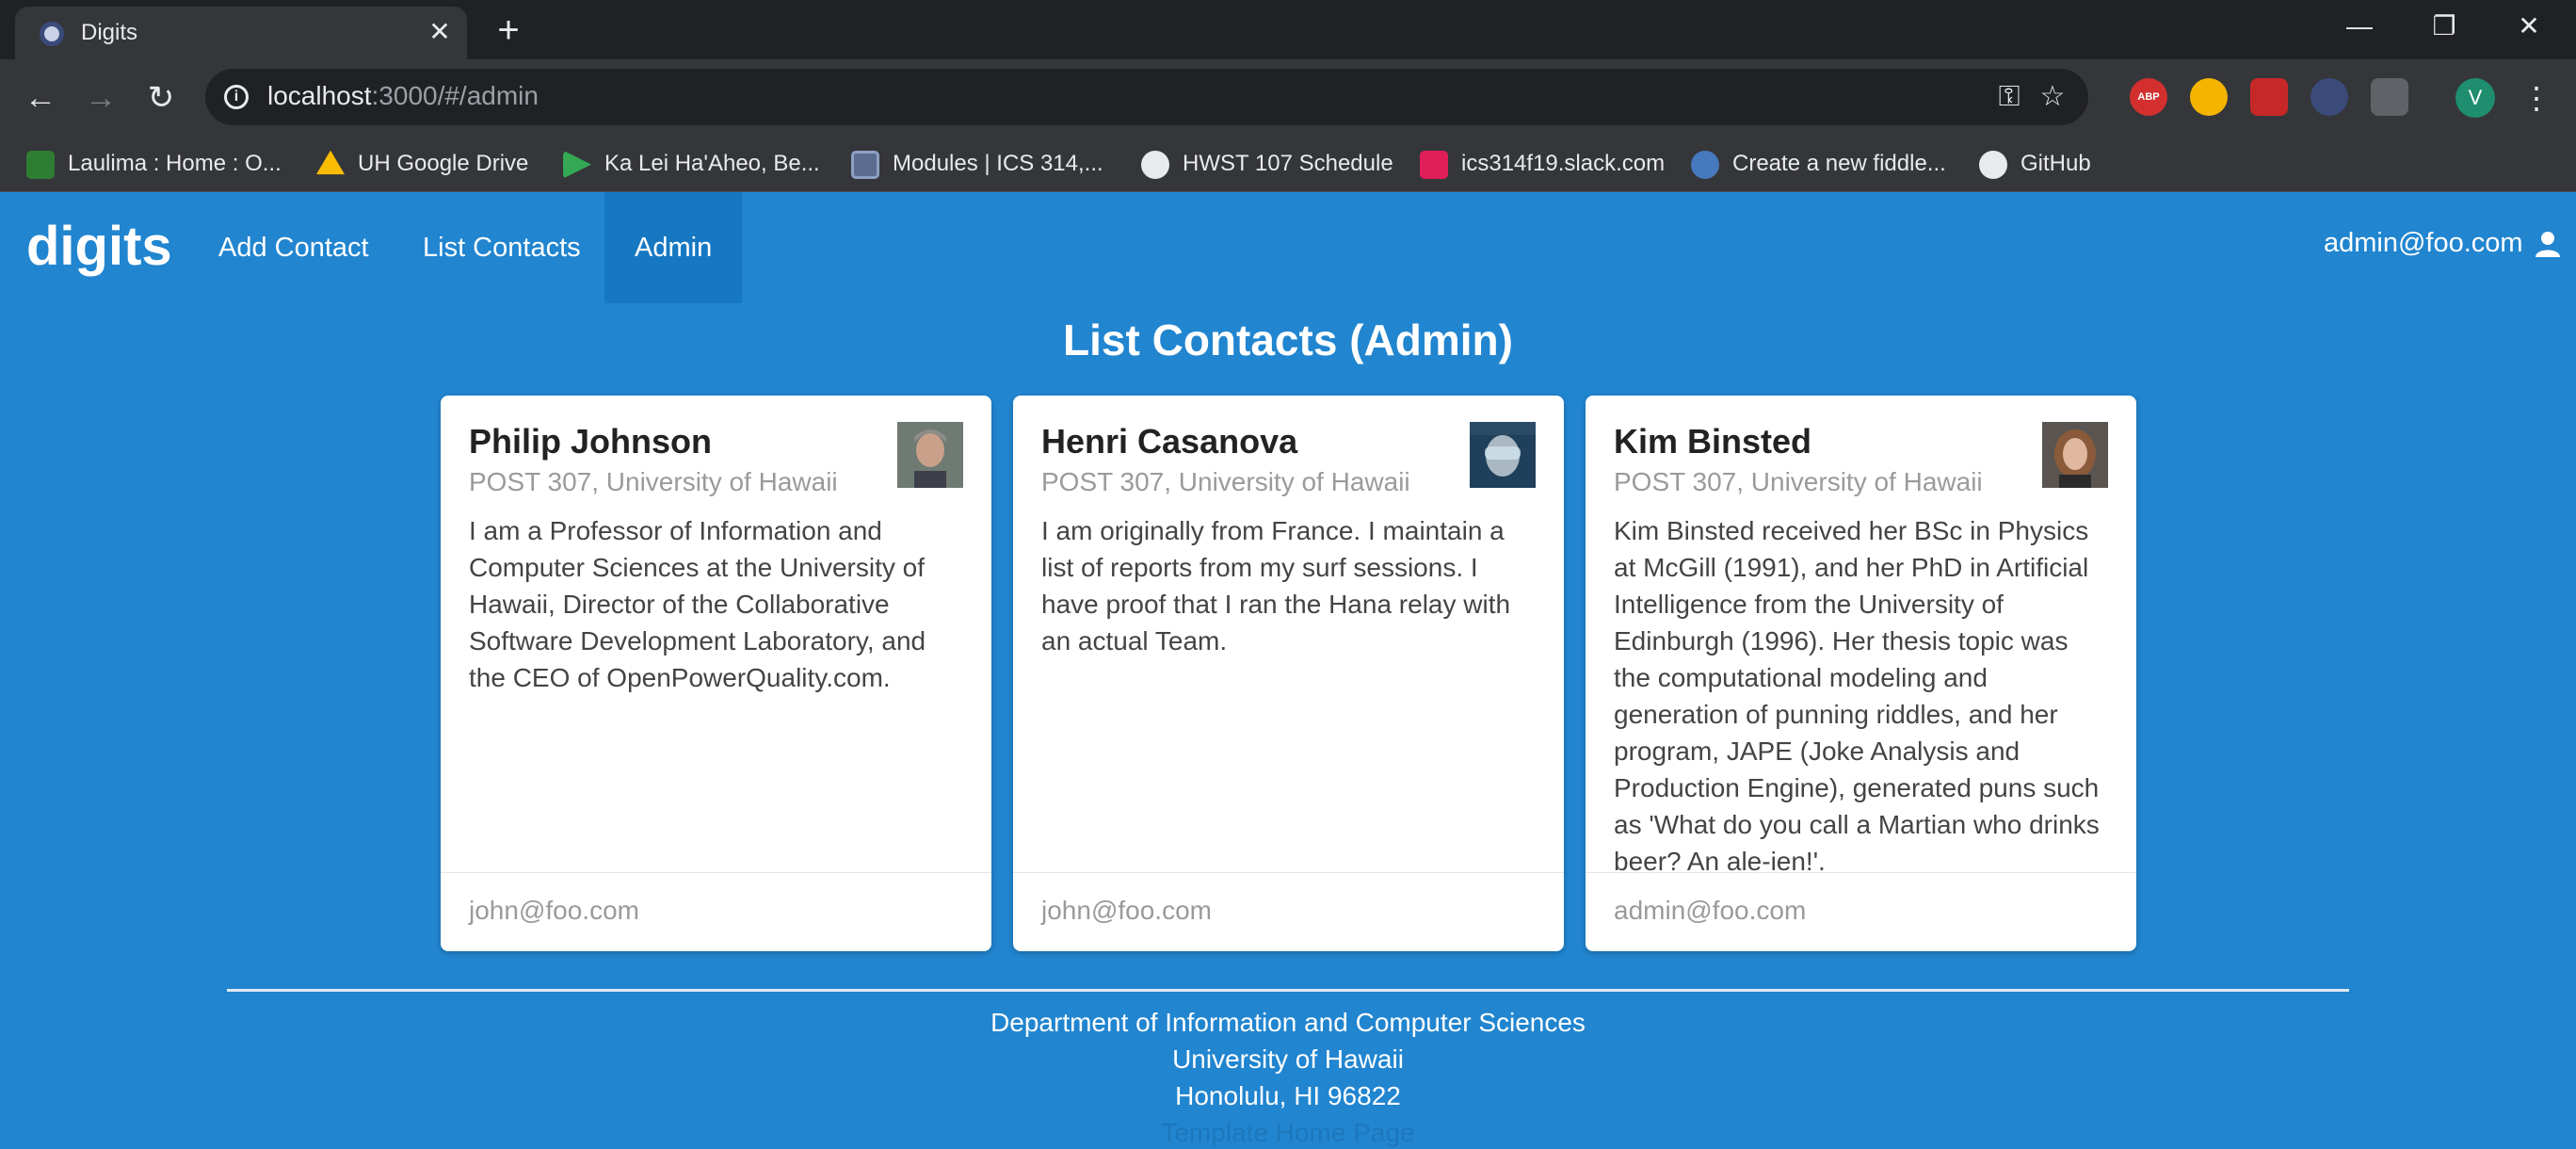 The height and width of the screenshot is (1149, 2576). What do you see at coordinates (330, 162) in the screenshot?
I see `google-drive-icon` at bounding box center [330, 162].